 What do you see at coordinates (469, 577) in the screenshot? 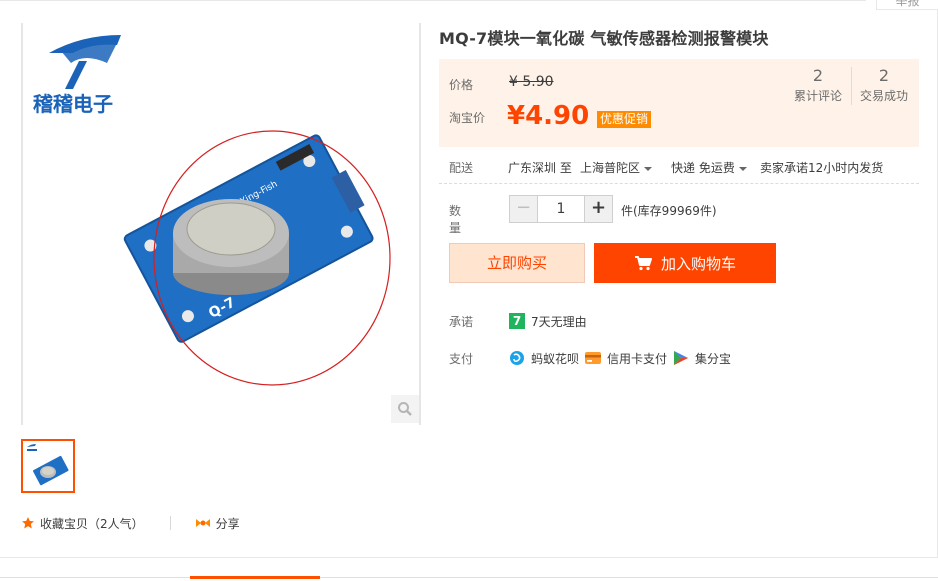
I see `tab-bar-divider` at bounding box center [469, 577].